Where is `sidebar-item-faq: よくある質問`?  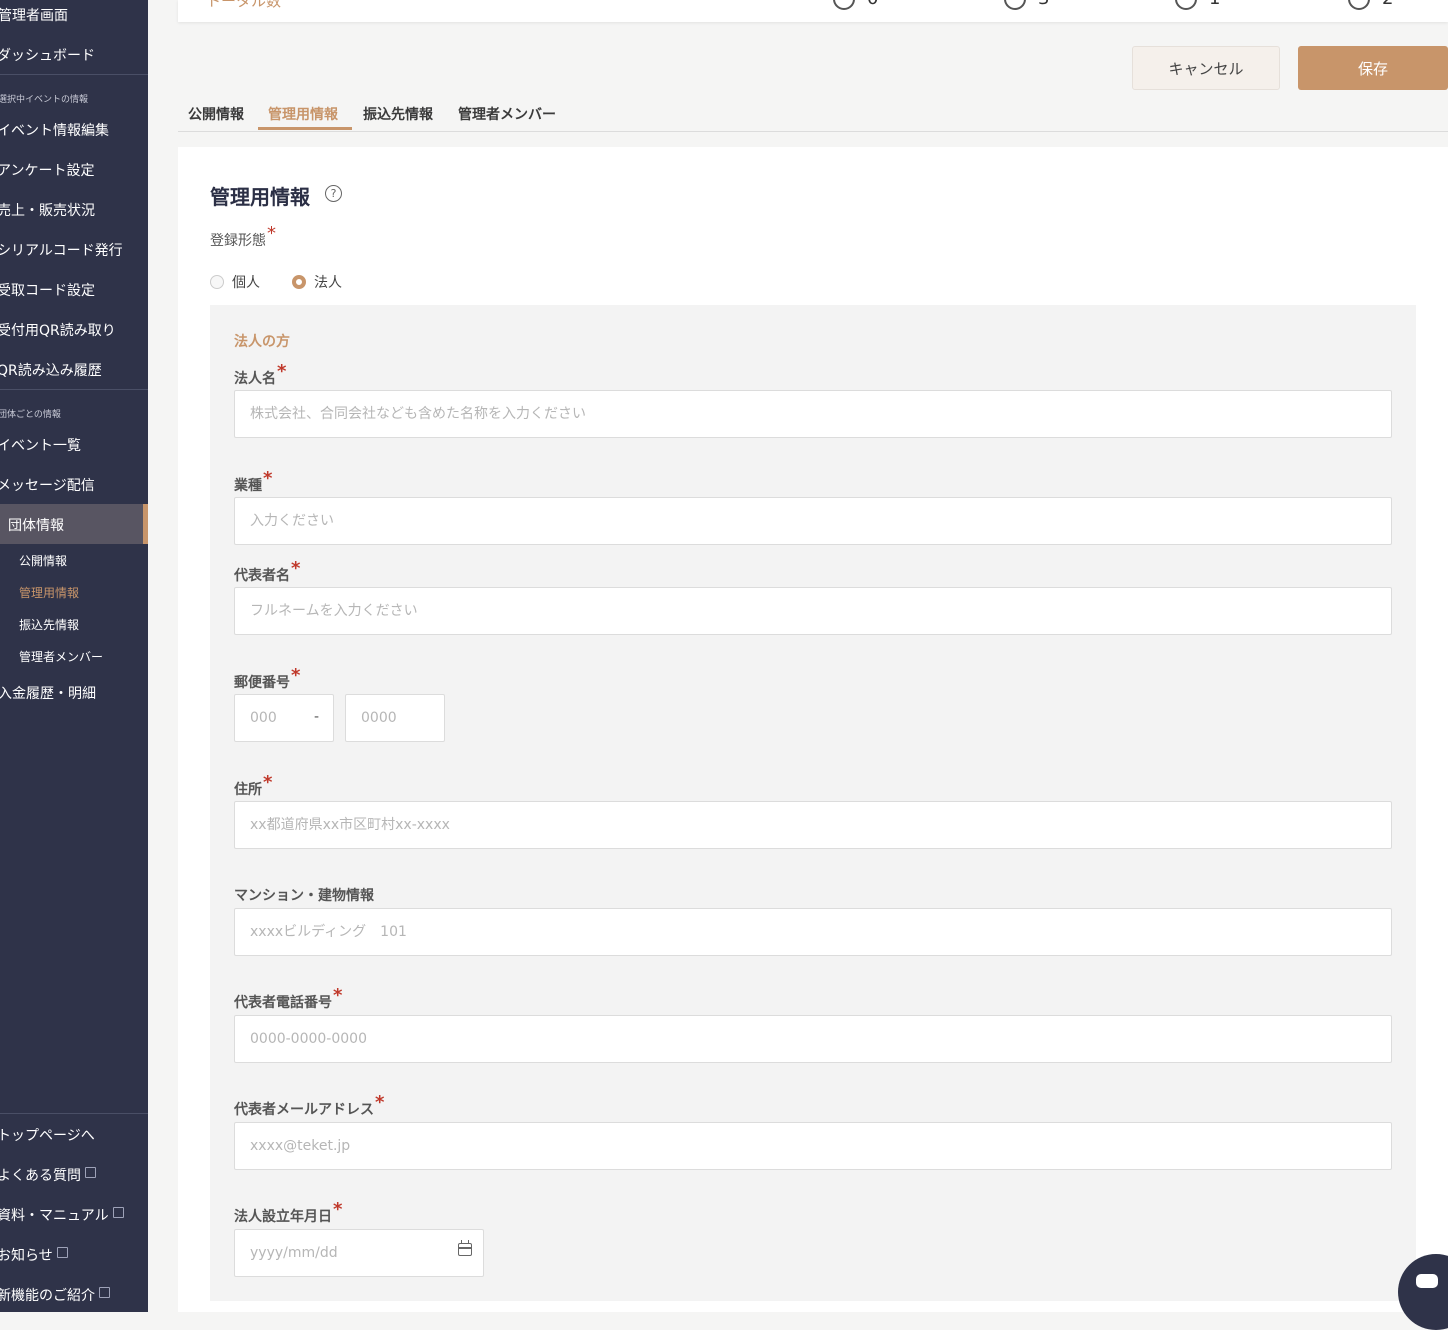
sidebar-item-faq: よくある質問 is located at coordinates (72, 1175).